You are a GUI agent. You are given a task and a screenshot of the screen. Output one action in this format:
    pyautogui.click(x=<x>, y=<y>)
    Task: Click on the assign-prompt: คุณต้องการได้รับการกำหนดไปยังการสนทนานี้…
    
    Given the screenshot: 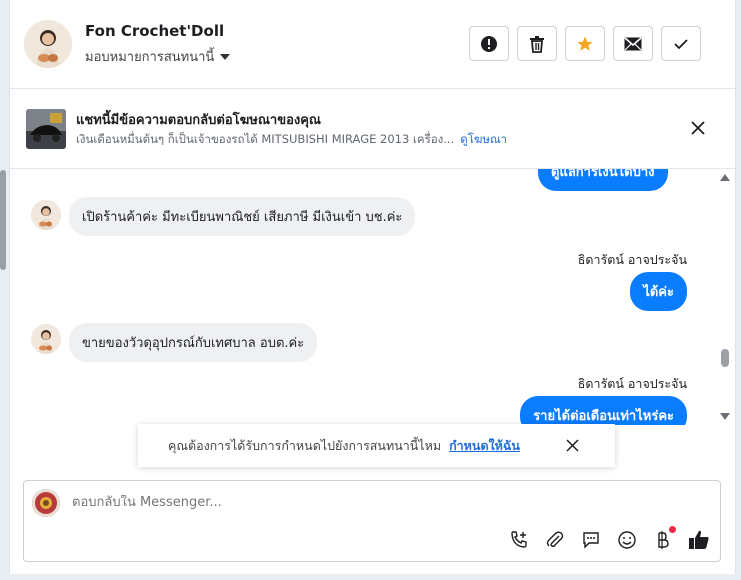 What is the action you would take?
    pyautogui.click(x=376, y=445)
    